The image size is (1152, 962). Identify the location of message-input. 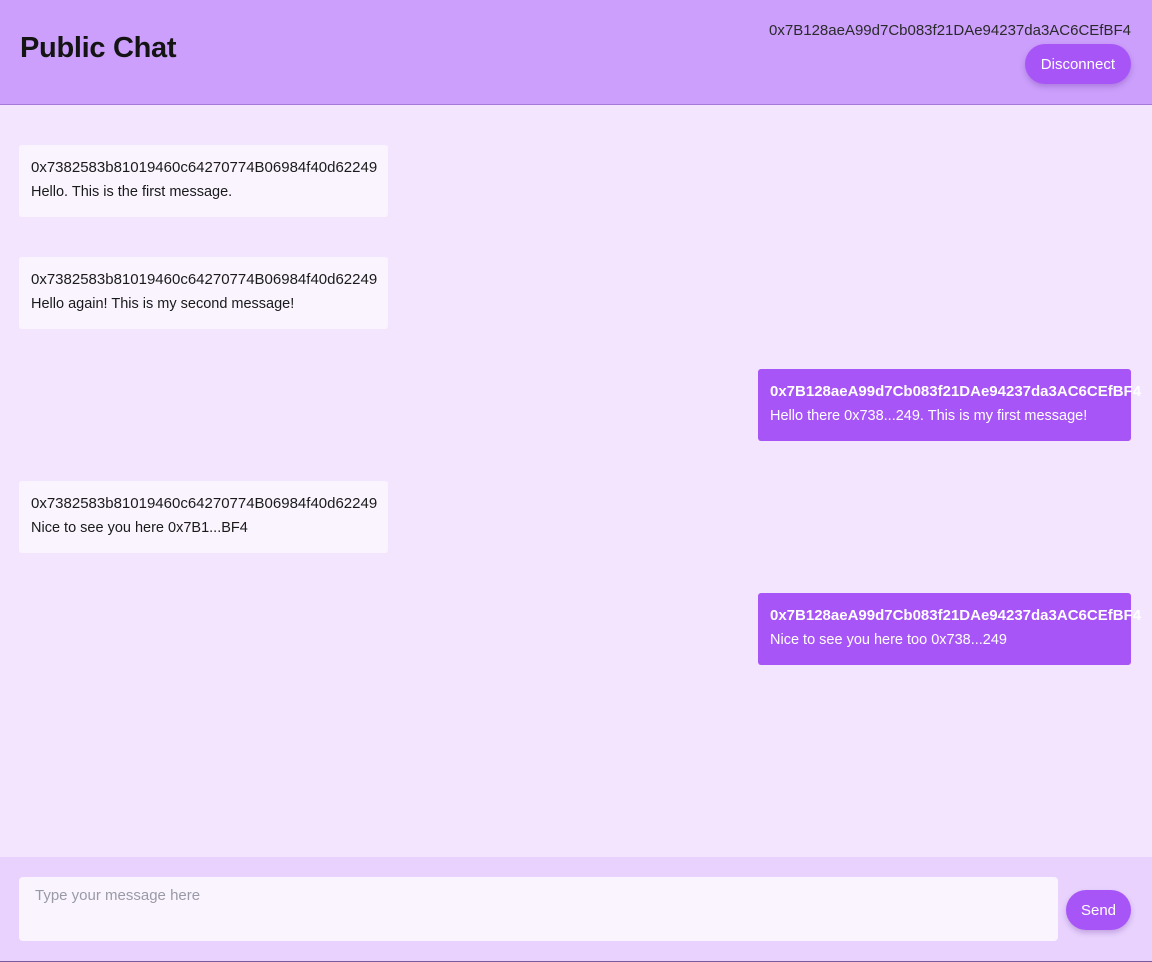
(538, 909).